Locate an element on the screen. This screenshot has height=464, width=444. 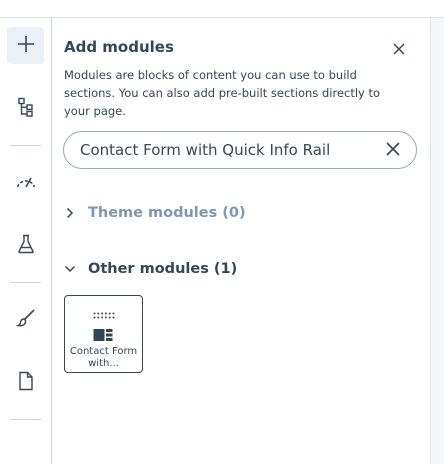
form-layout-icon is located at coordinates (103, 336).